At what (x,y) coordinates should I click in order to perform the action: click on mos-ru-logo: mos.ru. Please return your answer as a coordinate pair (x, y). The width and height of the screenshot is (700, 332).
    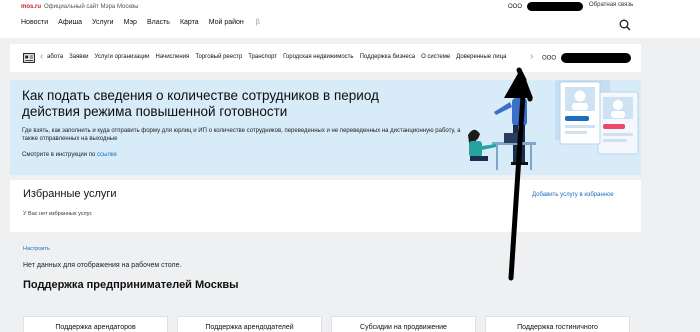
    Looking at the image, I should click on (31, 7).